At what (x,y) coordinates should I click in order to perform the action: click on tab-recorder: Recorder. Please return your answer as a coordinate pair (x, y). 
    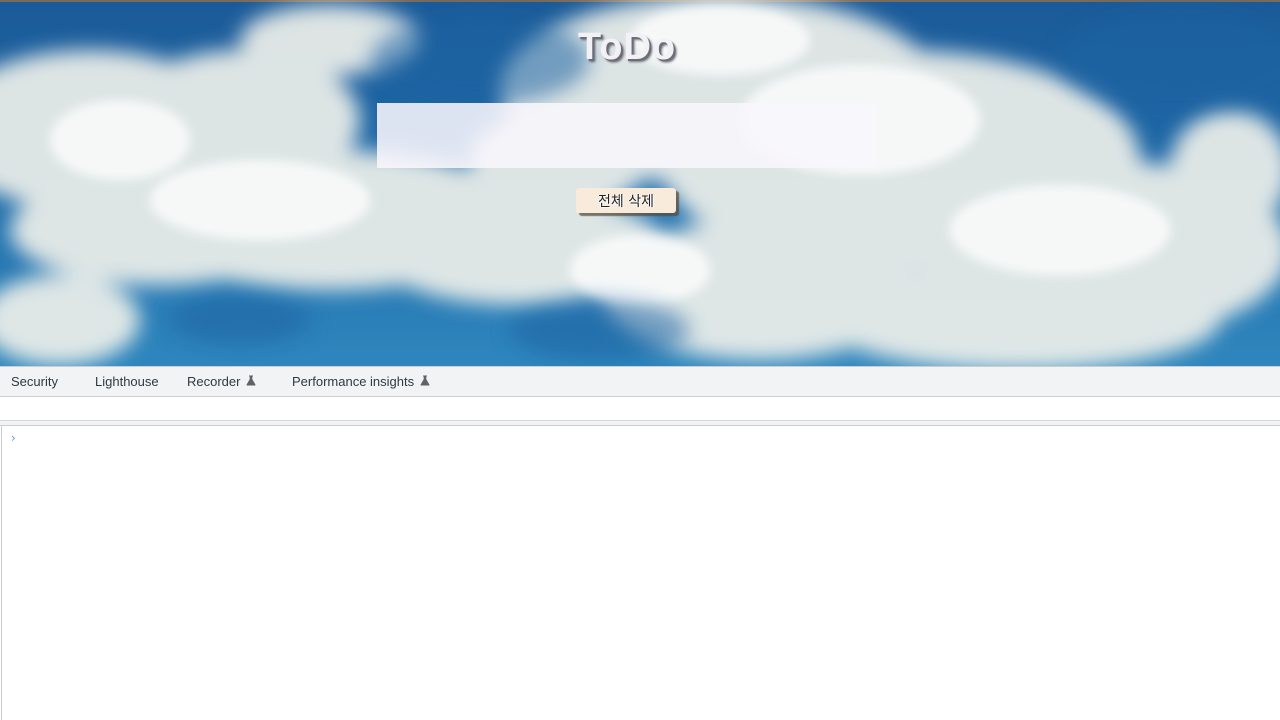
    Looking at the image, I should click on (221, 381).